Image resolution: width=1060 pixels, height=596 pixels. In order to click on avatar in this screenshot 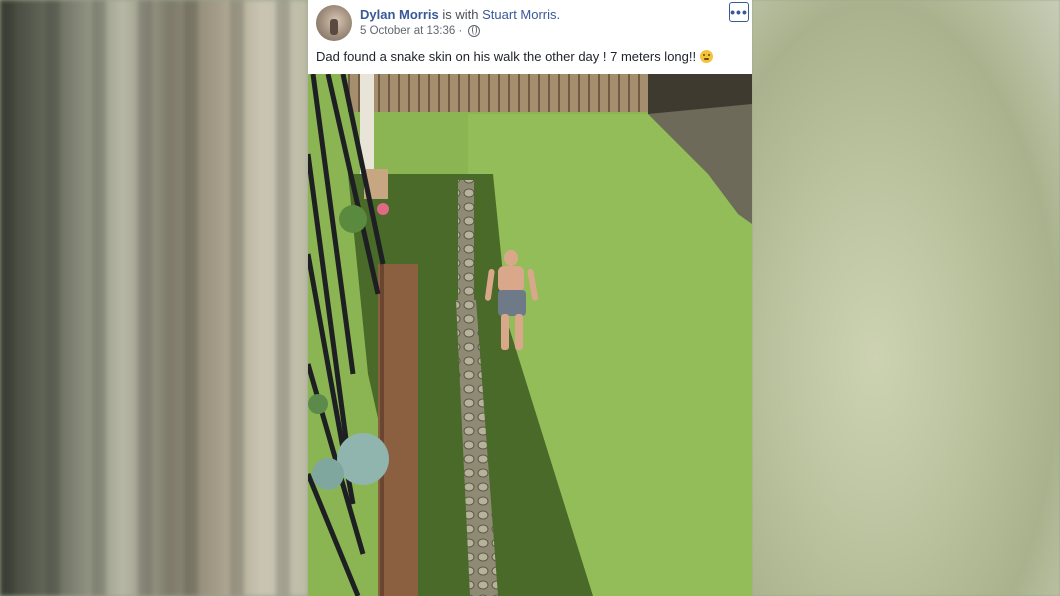, I will do `click(334, 23)`.